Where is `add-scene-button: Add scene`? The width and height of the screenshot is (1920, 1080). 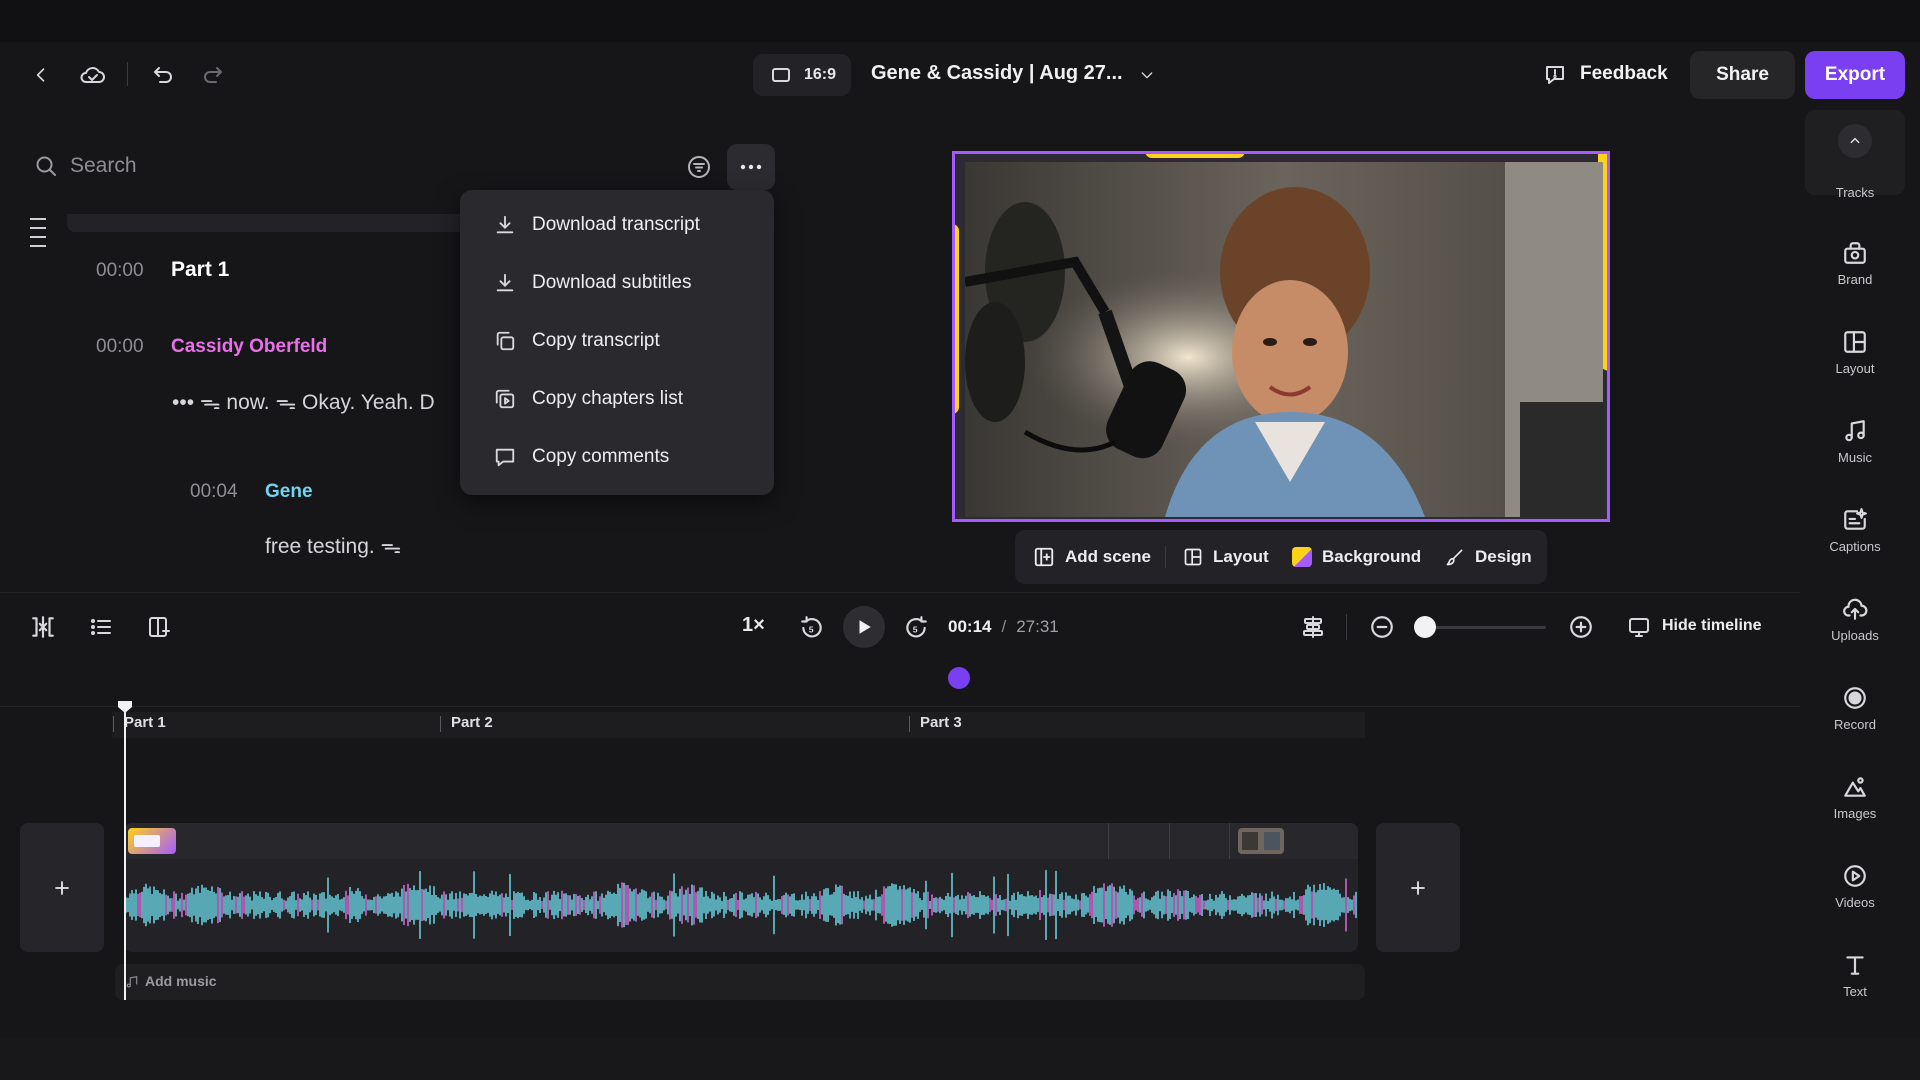
add-scene-button: Add scene is located at coordinates (1092, 557).